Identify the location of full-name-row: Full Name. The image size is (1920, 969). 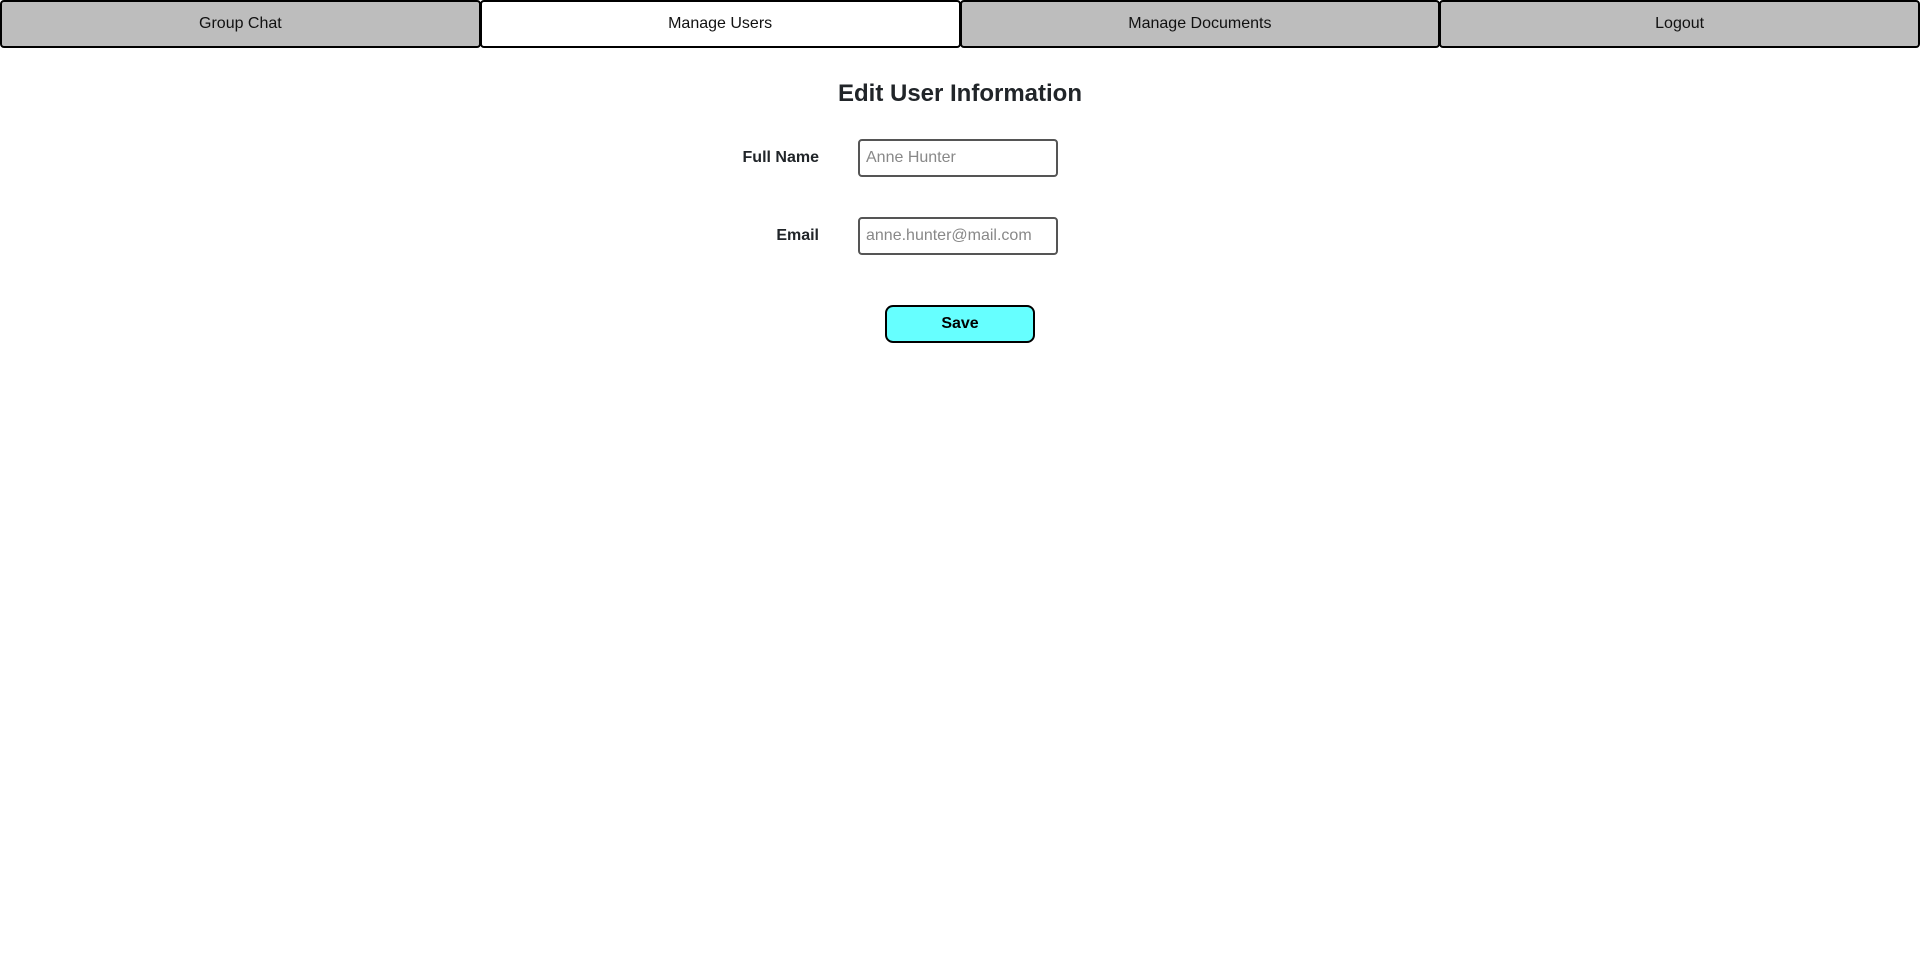
(960, 158).